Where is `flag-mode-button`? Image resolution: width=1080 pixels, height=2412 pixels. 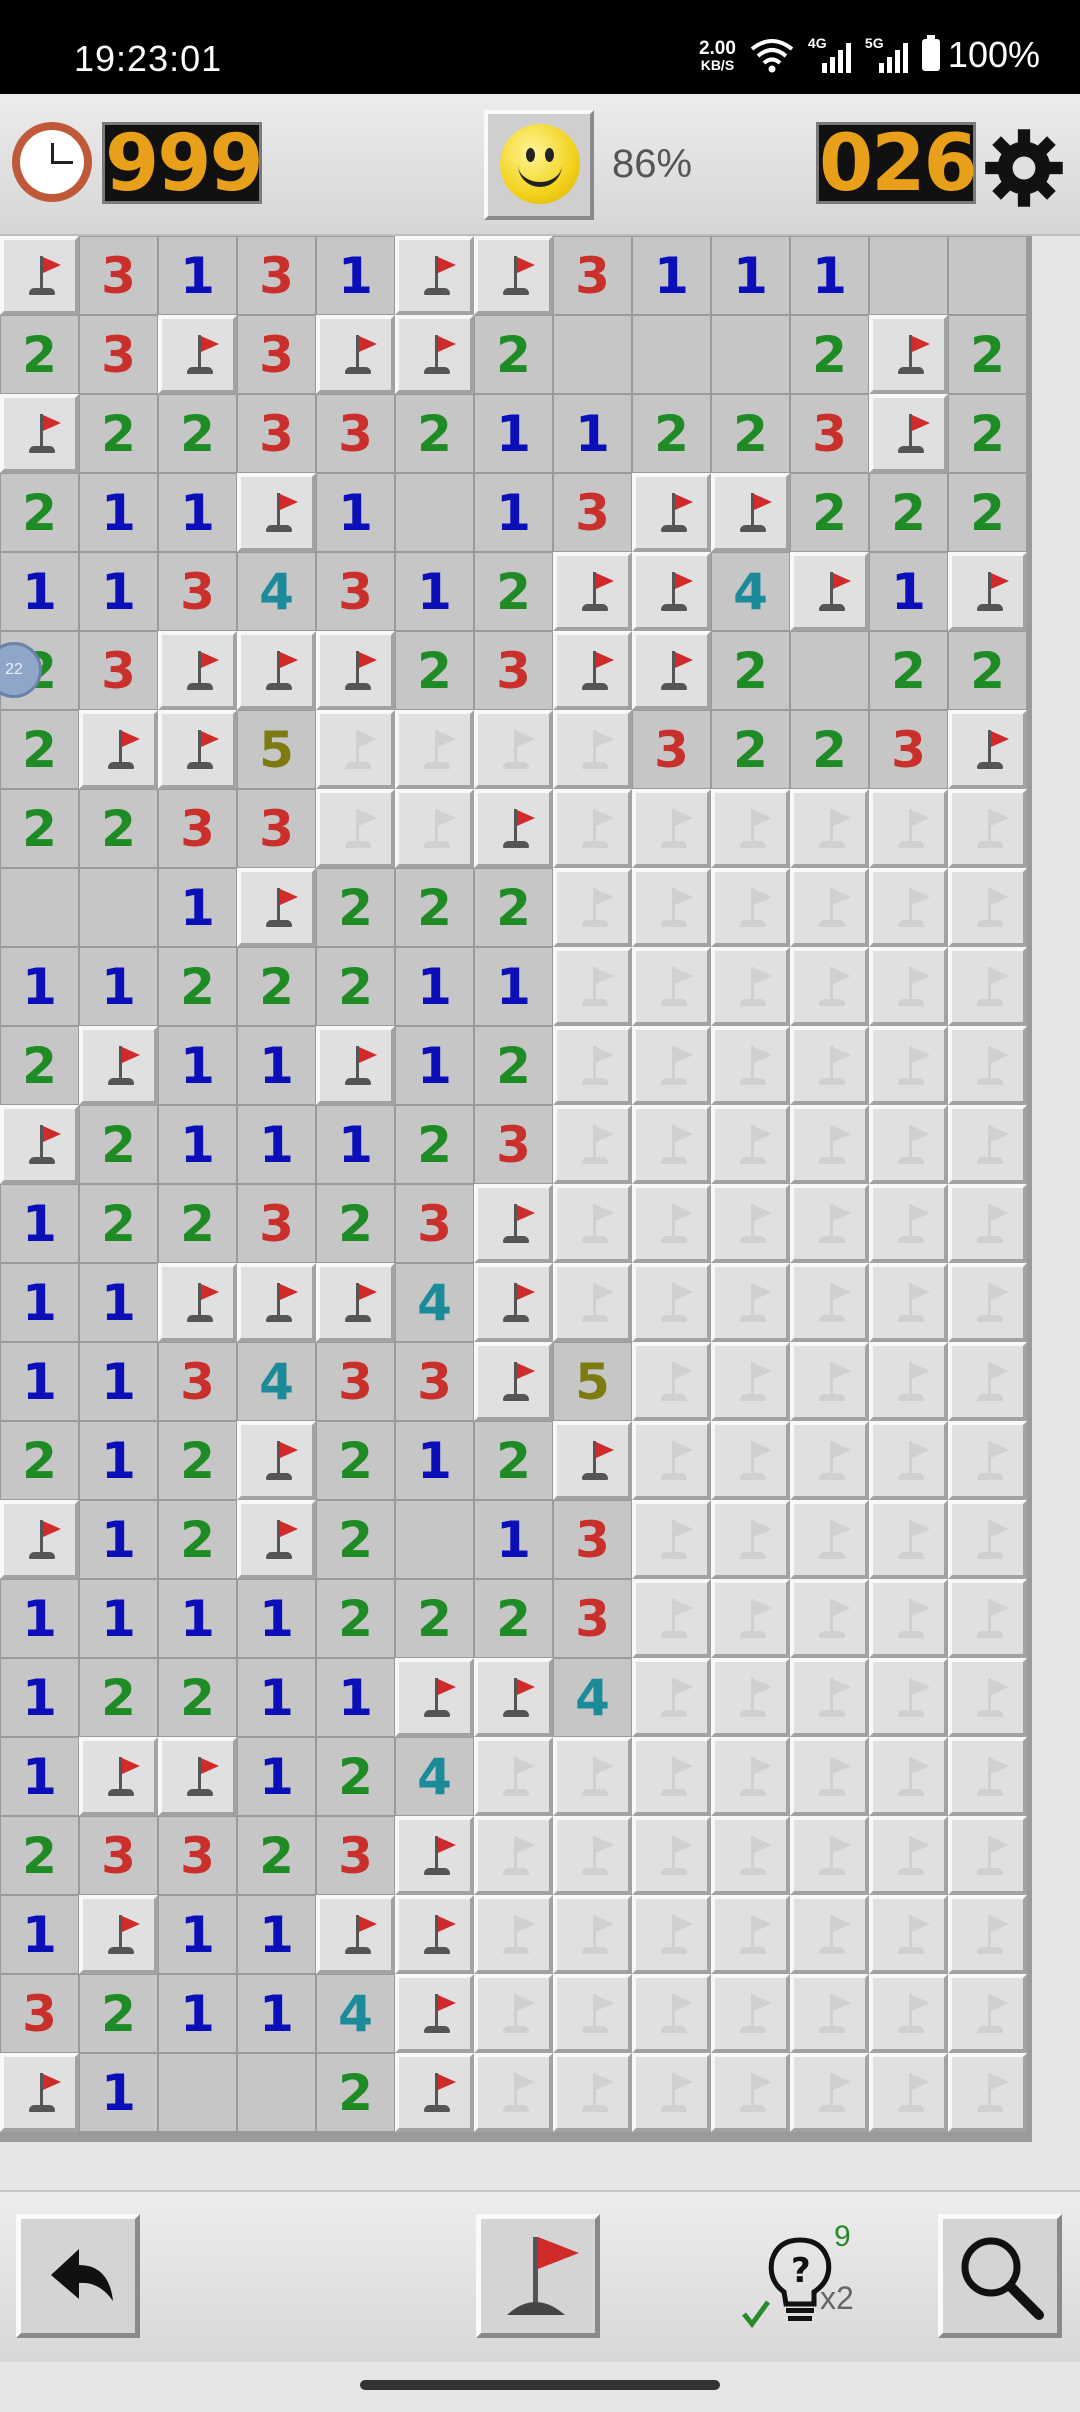 flag-mode-button is located at coordinates (538, 2276).